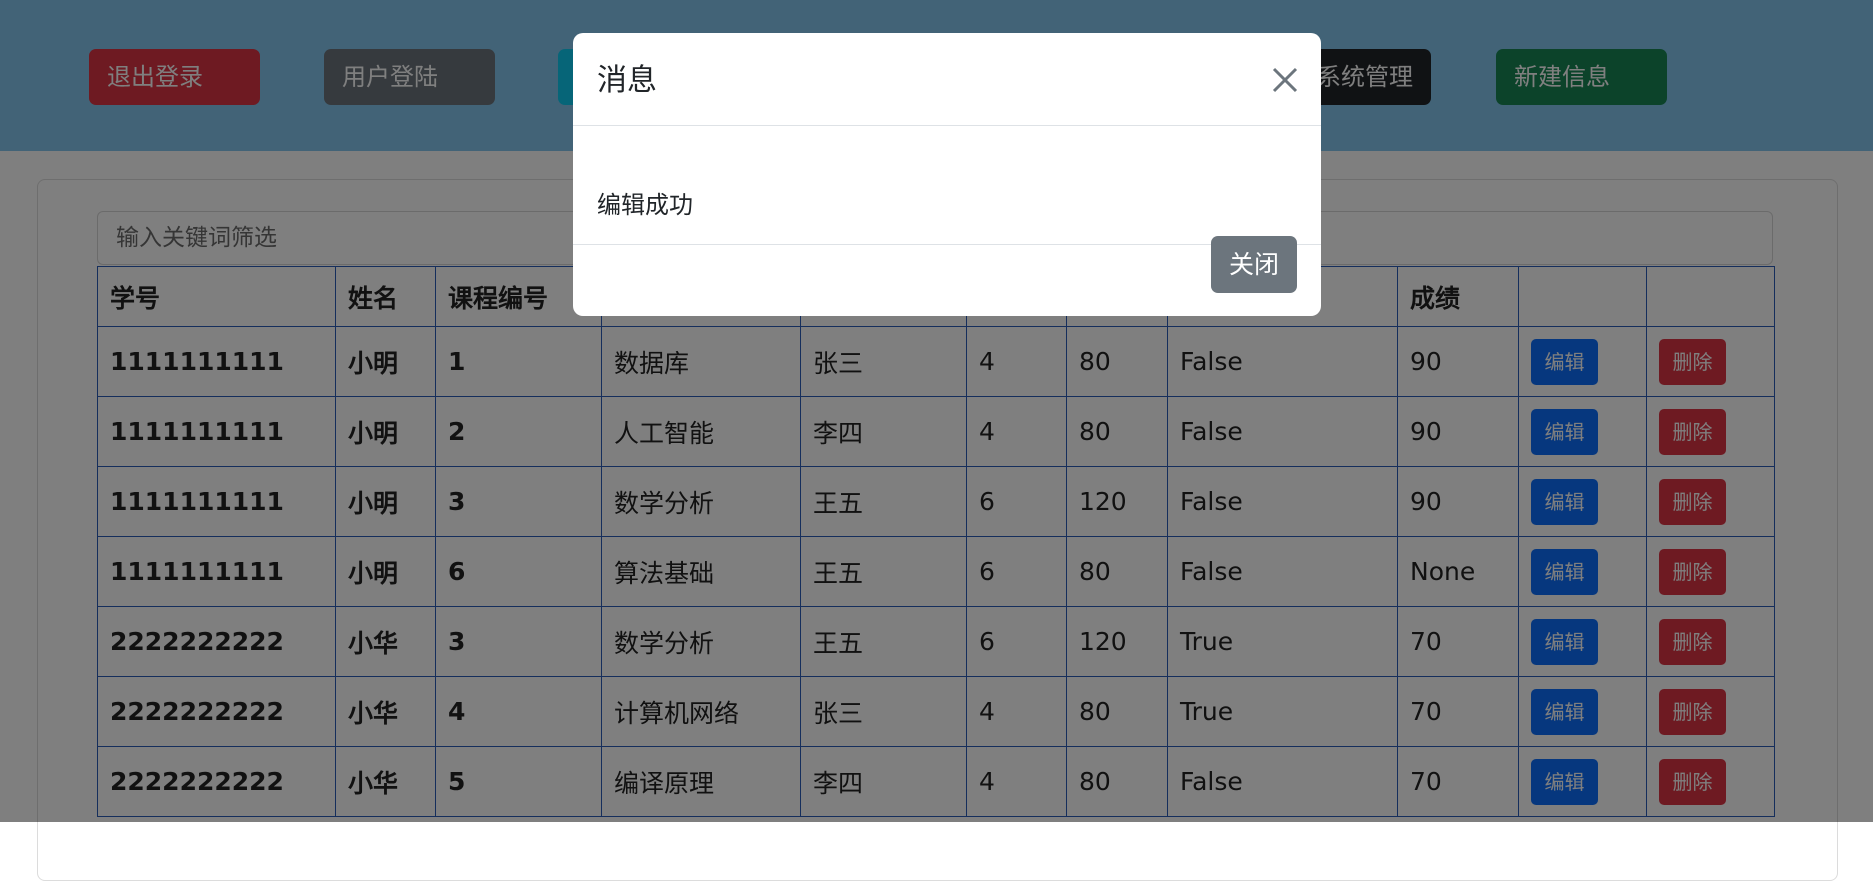 This screenshot has width=1873, height=881. What do you see at coordinates (645, 205) in the screenshot?
I see `dialog-message: 编辑成功` at bounding box center [645, 205].